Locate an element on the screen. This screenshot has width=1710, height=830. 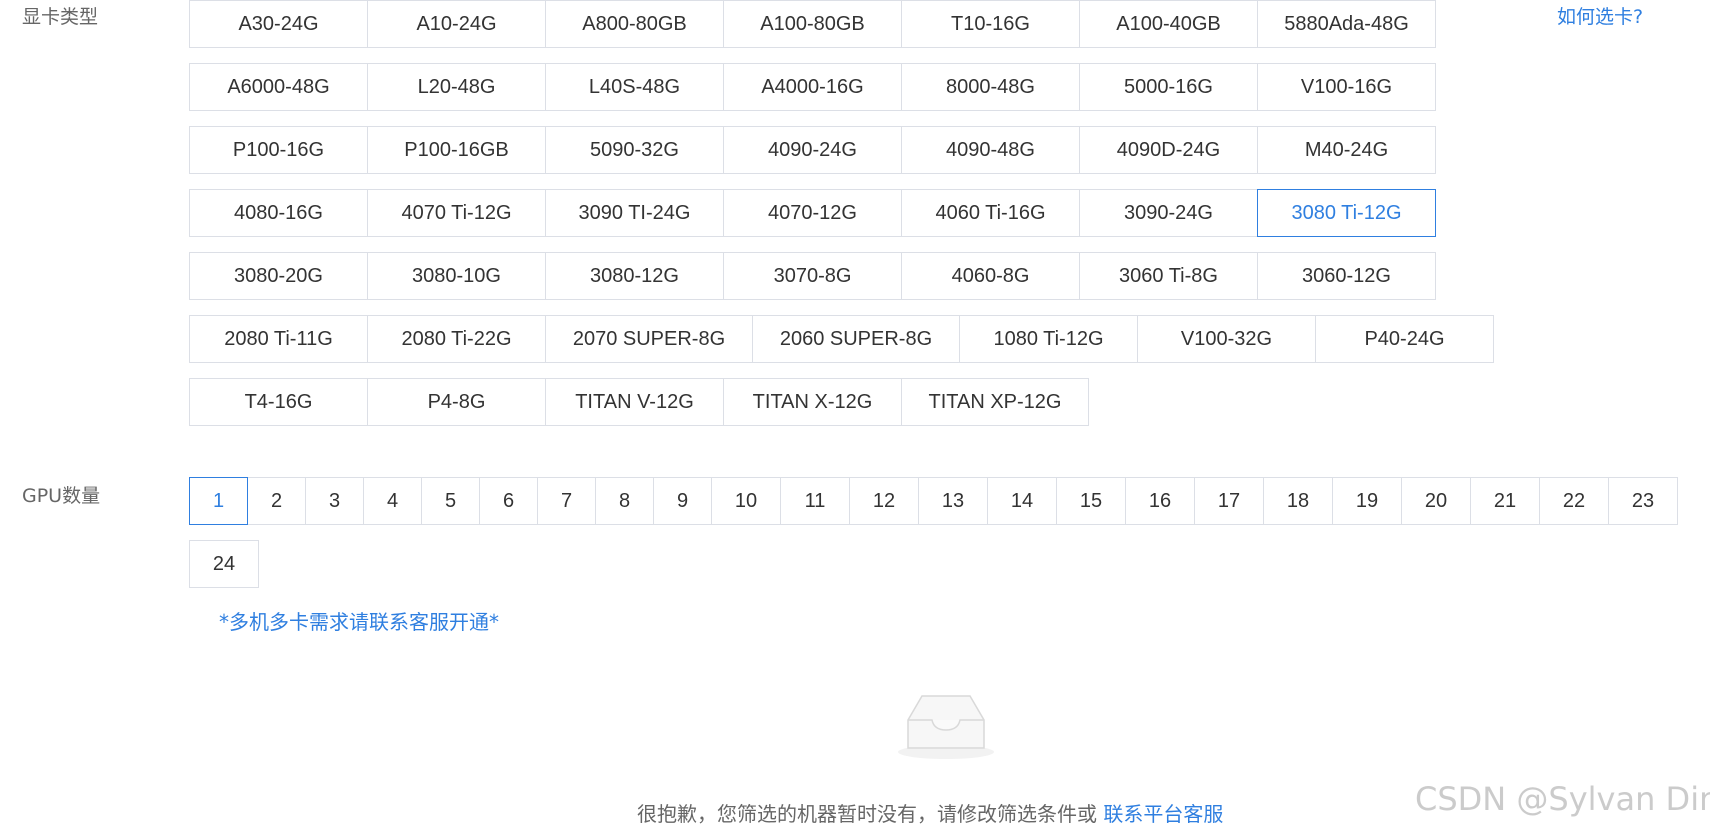
gpu-option: 3080-10G is located at coordinates (456, 276).